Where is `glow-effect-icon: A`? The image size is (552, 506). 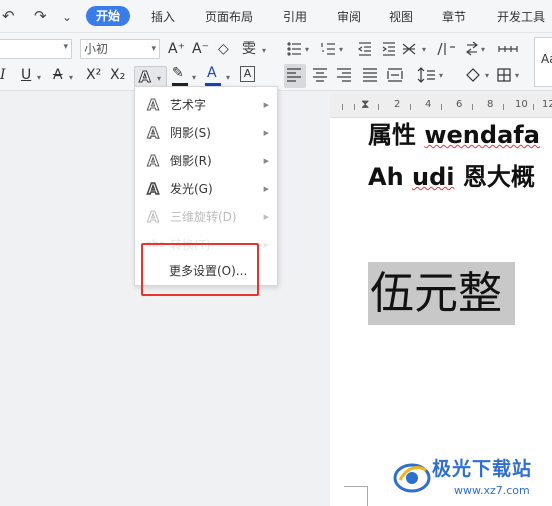
glow-effect-icon: A is located at coordinates (152, 189).